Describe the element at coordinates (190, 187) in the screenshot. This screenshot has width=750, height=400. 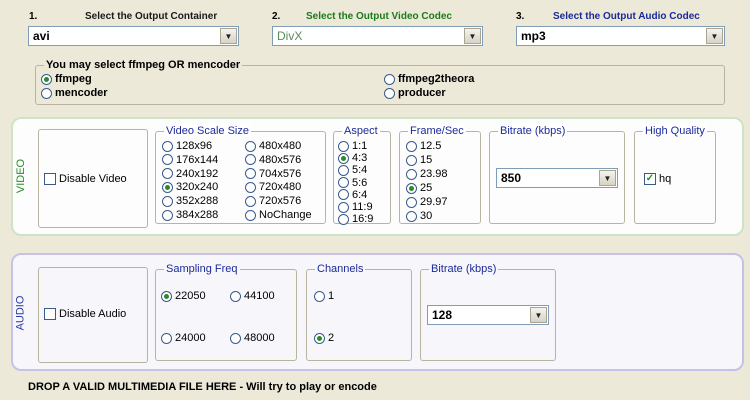
I see `scale-radio: 320x240` at that location.